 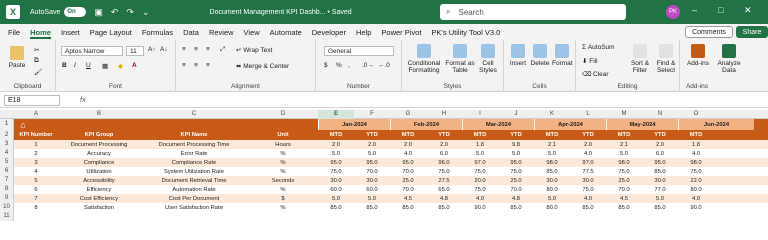 What do you see at coordinates (283, 135) in the screenshot?
I see `header-cell-d: Unit` at bounding box center [283, 135].